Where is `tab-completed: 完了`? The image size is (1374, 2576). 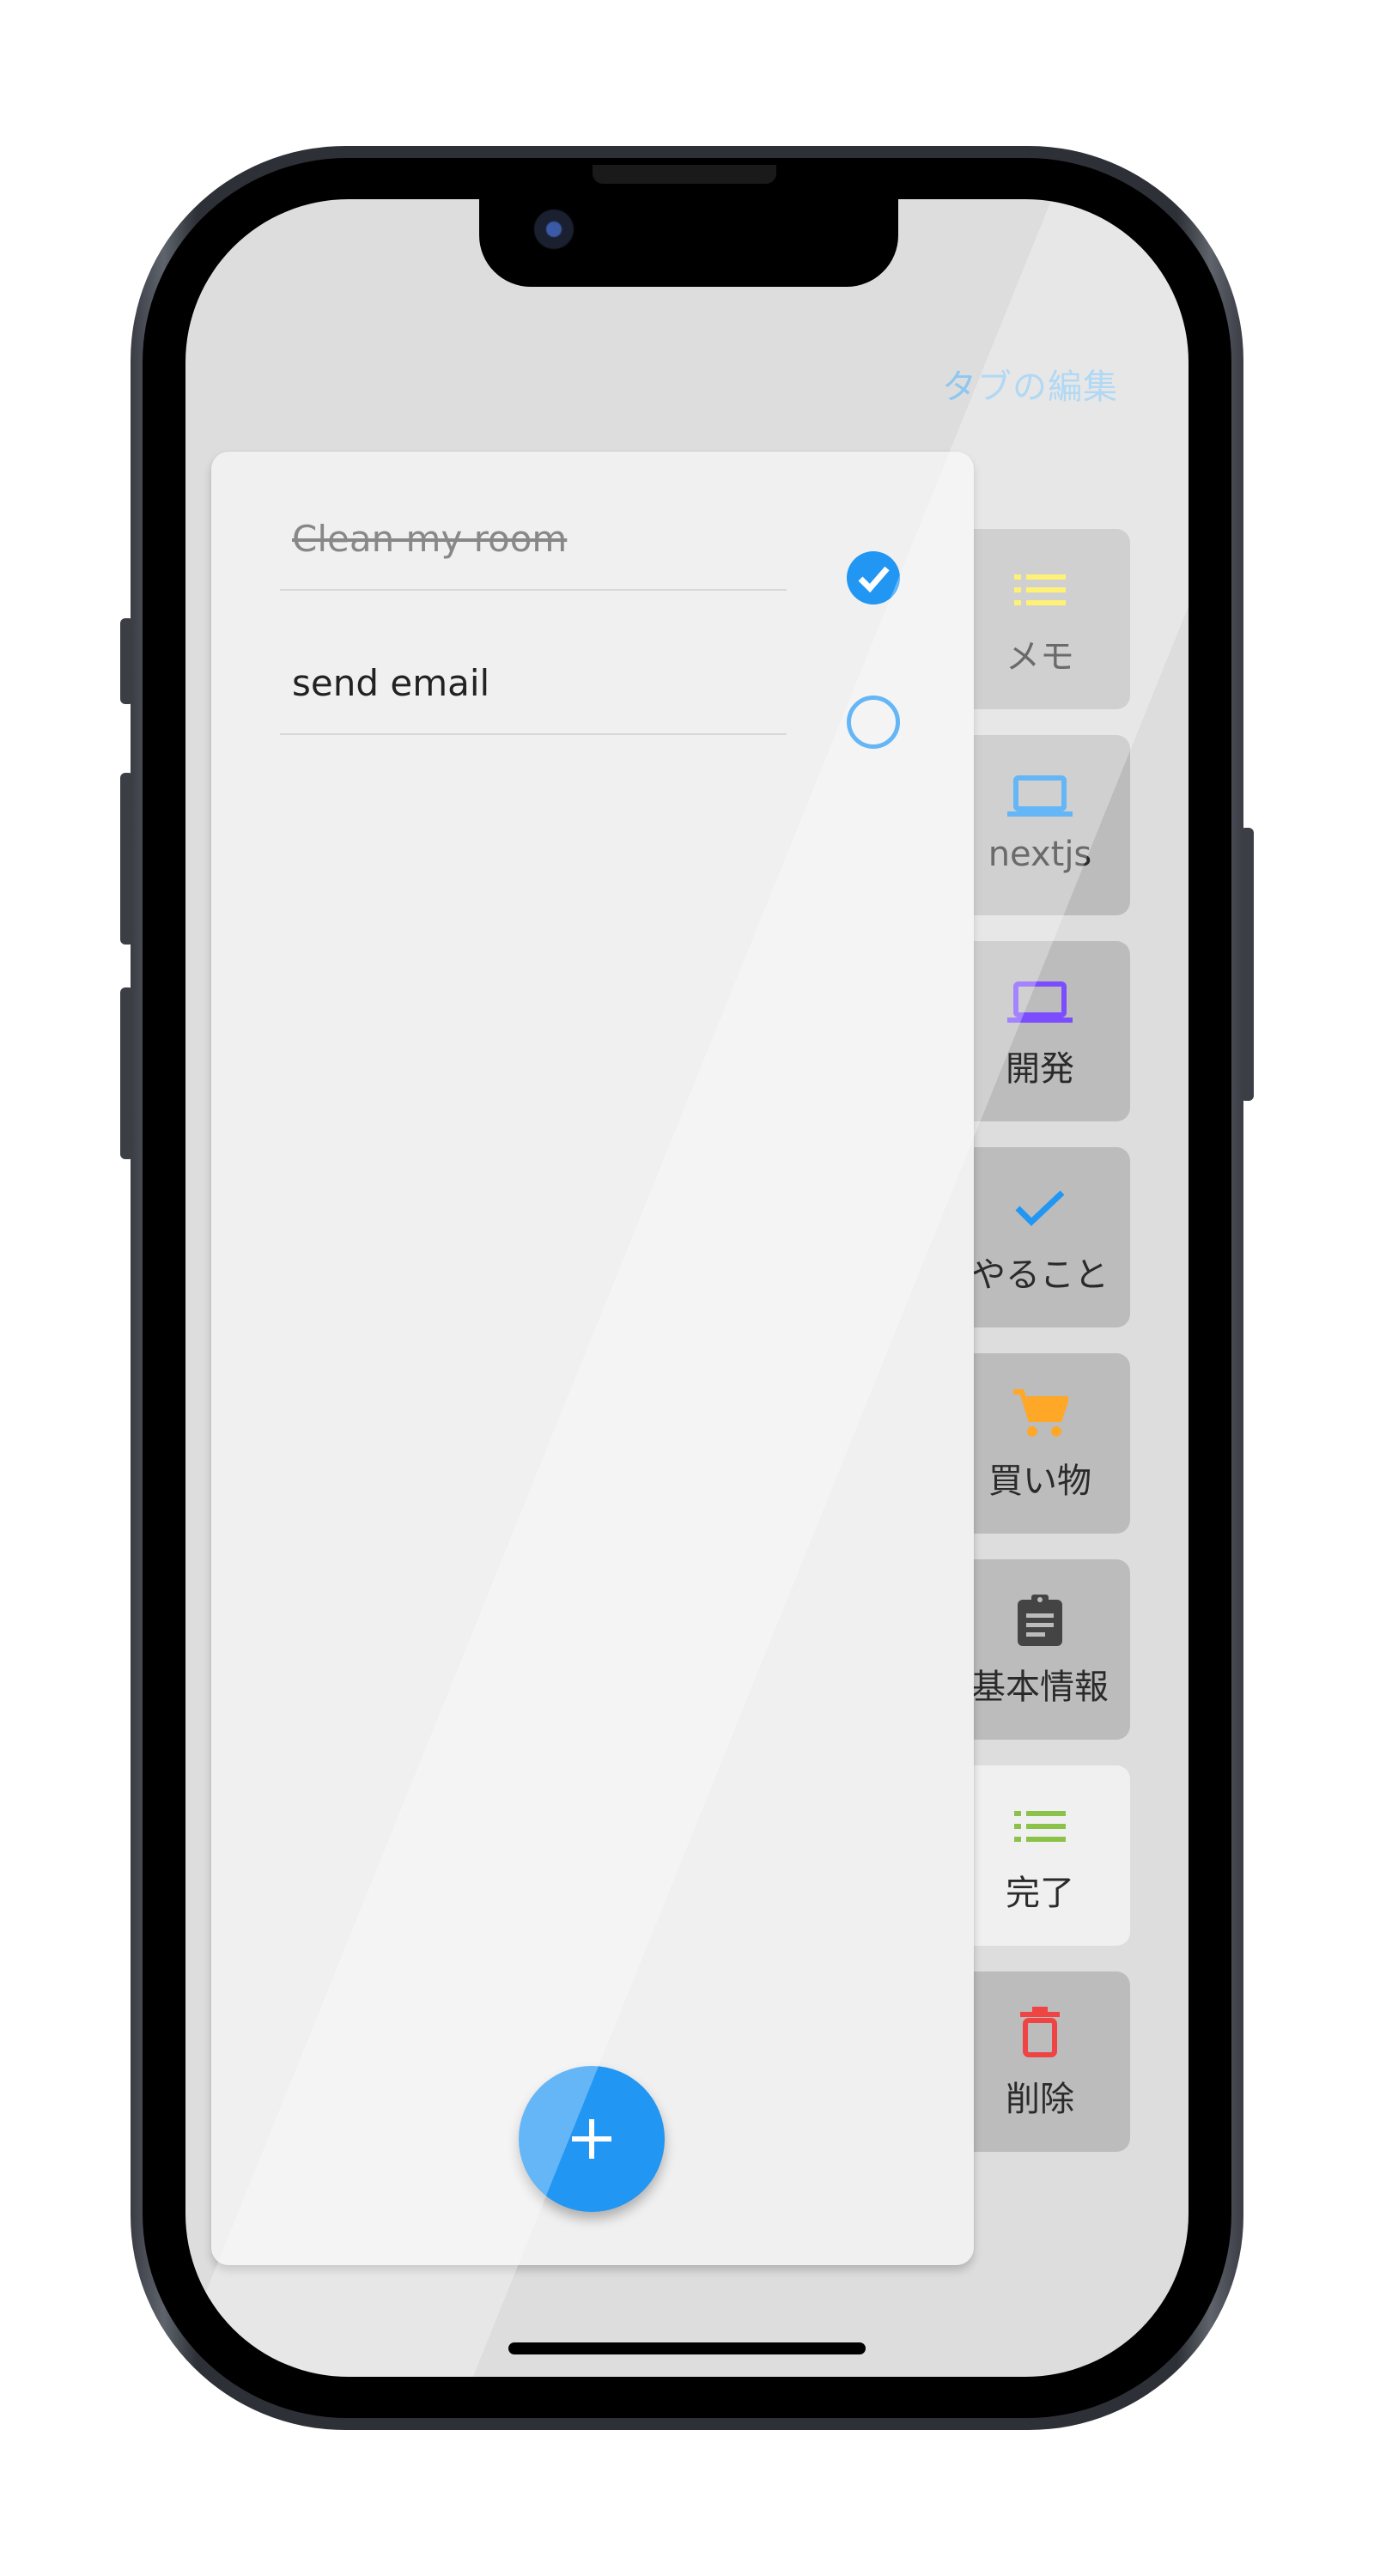 tab-completed: 完了 is located at coordinates (1040, 1856).